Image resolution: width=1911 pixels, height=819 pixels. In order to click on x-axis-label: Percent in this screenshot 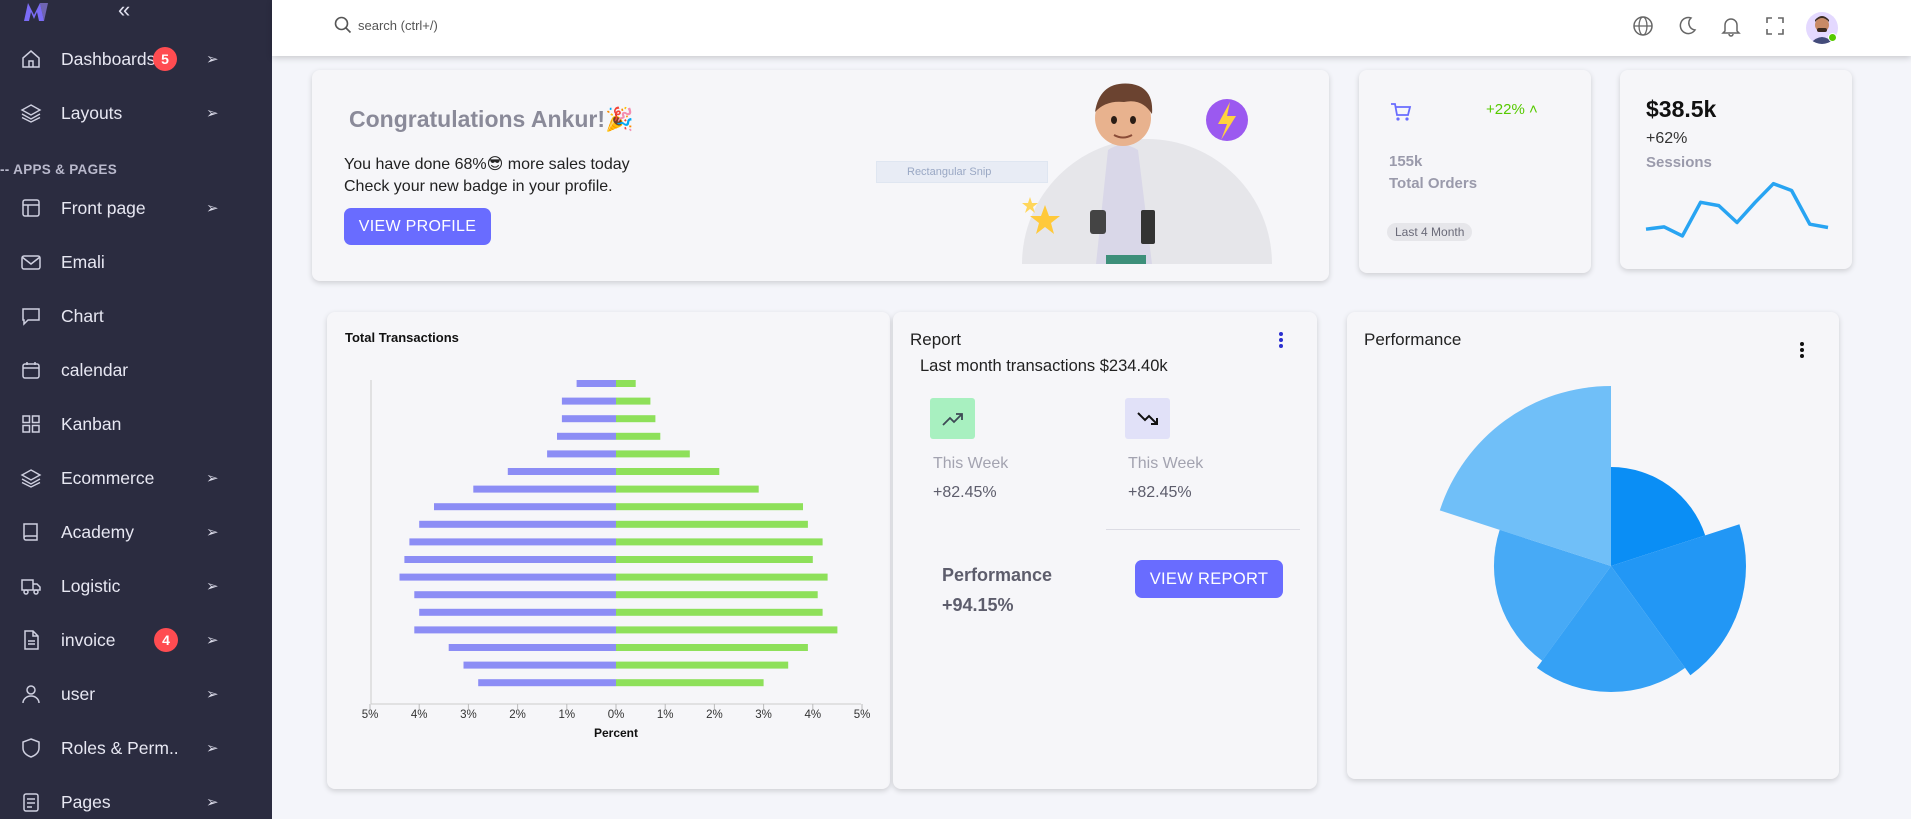, I will do `click(616, 733)`.